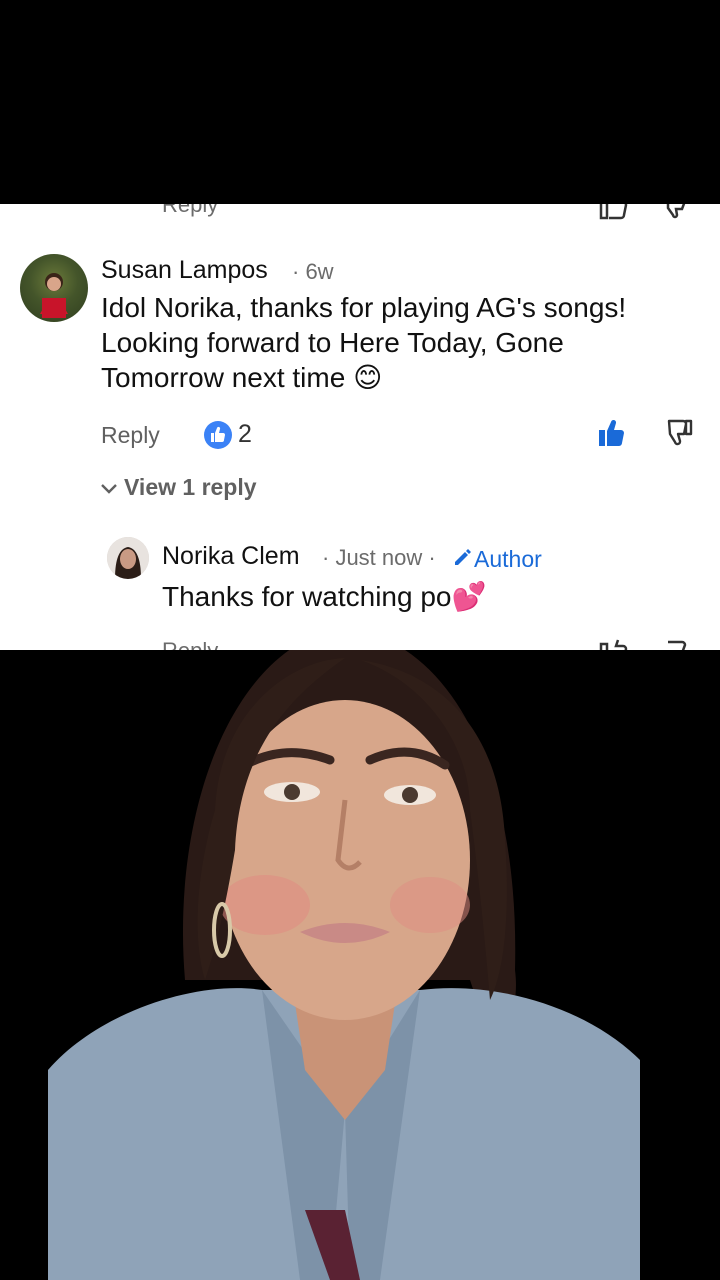 The height and width of the screenshot is (1280, 720). What do you see at coordinates (680, 435) in the screenshot?
I see `thumbs-down-icon` at bounding box center [680, 435].